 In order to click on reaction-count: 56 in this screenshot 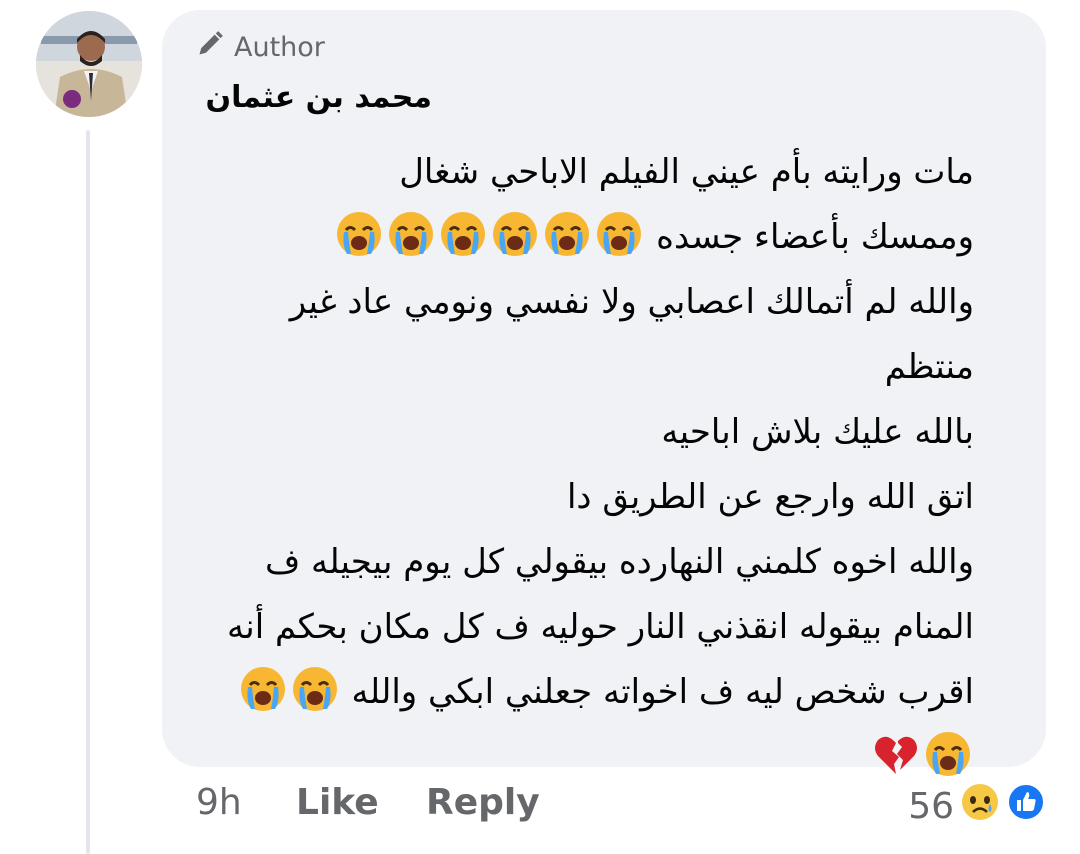, I will do `click(931, 806)`.